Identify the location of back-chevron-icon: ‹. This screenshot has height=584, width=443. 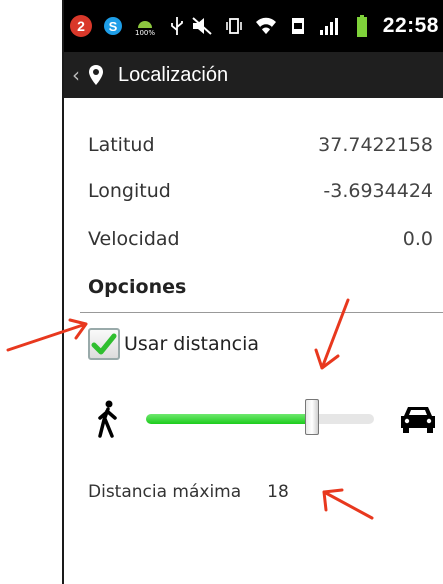
(76, 75).